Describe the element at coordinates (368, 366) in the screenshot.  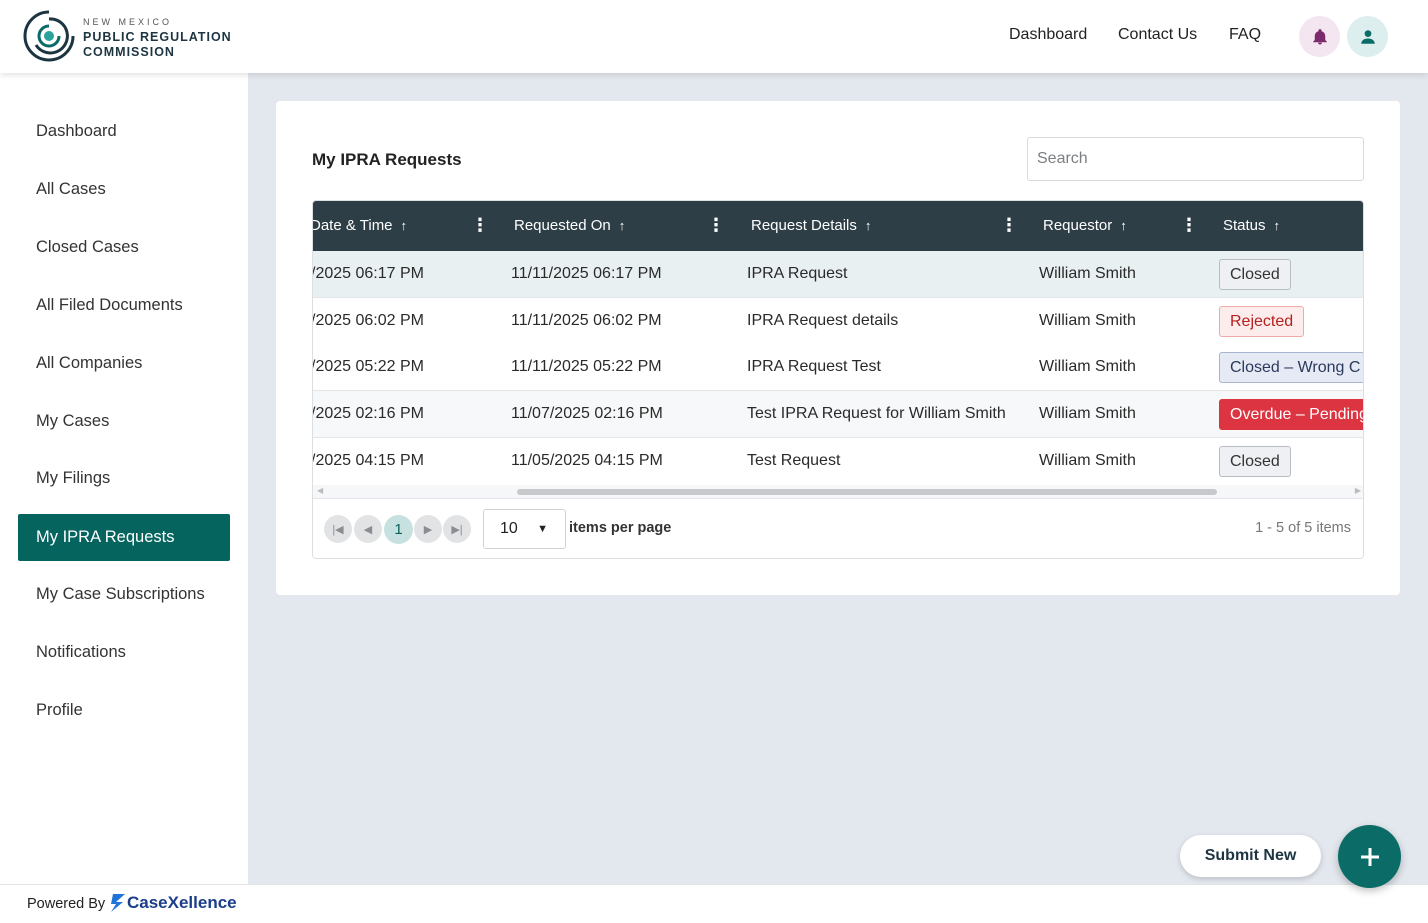
I see `cell-date-time: /2025 05:22 PM` at that location.